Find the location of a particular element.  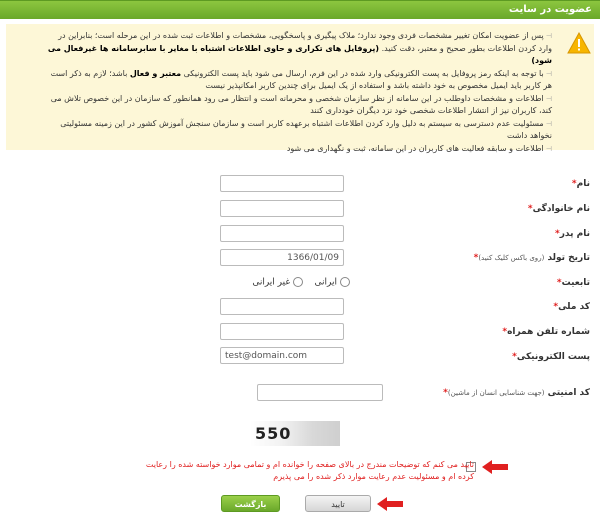

last-name-label: نام خانوادگی* is located at coordinates (558, 209).